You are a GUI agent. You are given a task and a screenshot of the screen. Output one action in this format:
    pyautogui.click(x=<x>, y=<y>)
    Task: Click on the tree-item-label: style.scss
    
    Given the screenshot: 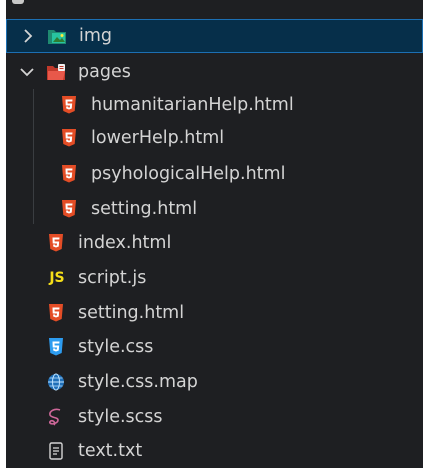 What is the action you would take?
    pyautogui.click(x=120, y=417)
    